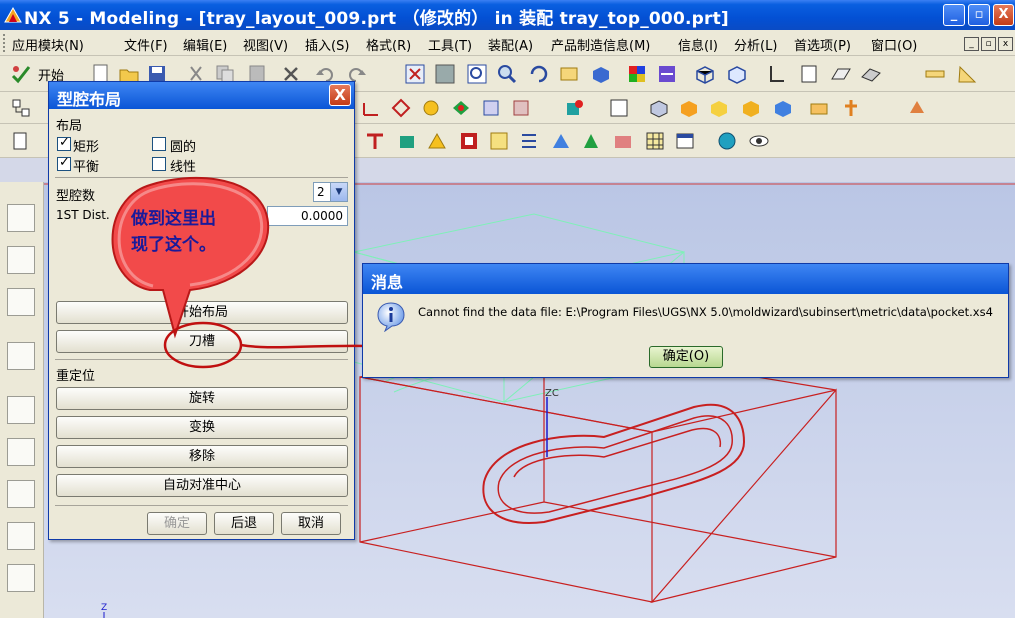 The width and height of the screenshot is (1015, 618). What do you see at coordinates (173, 245) in the screenshot?
I see `callout-line-2: 现了这个。` at bounding box center [173, 245].